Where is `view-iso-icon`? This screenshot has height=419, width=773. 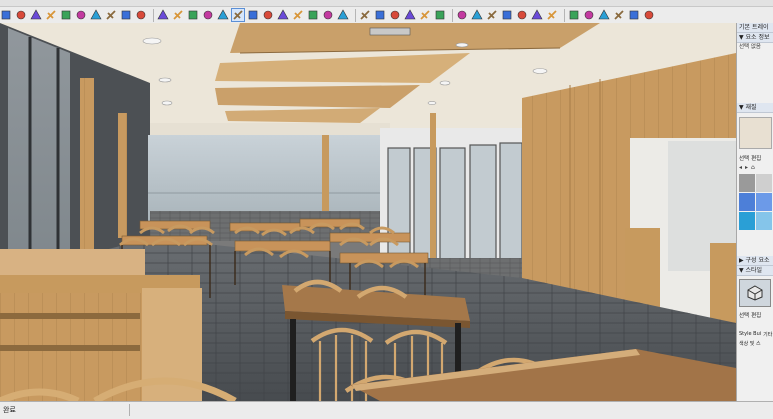 view-iso-icon is located at coordinates (477, 15).